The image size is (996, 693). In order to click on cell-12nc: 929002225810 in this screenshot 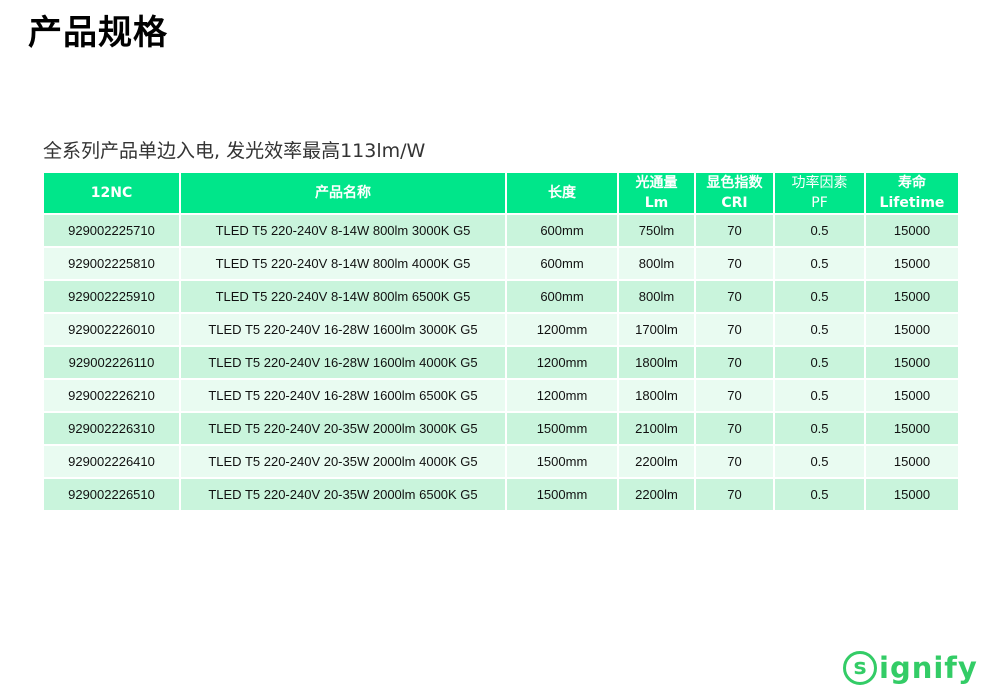, I will do `click(111, 263)`.